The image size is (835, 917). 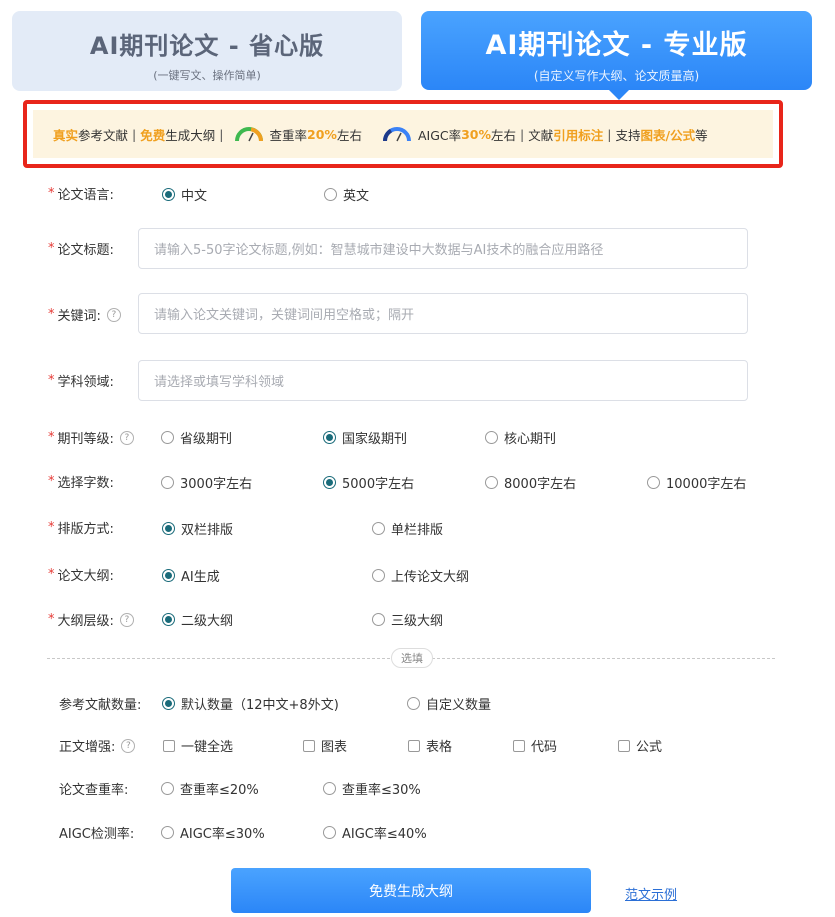 I want to click on sample-paper-link: 范文示例, so click(x=651, y=893).